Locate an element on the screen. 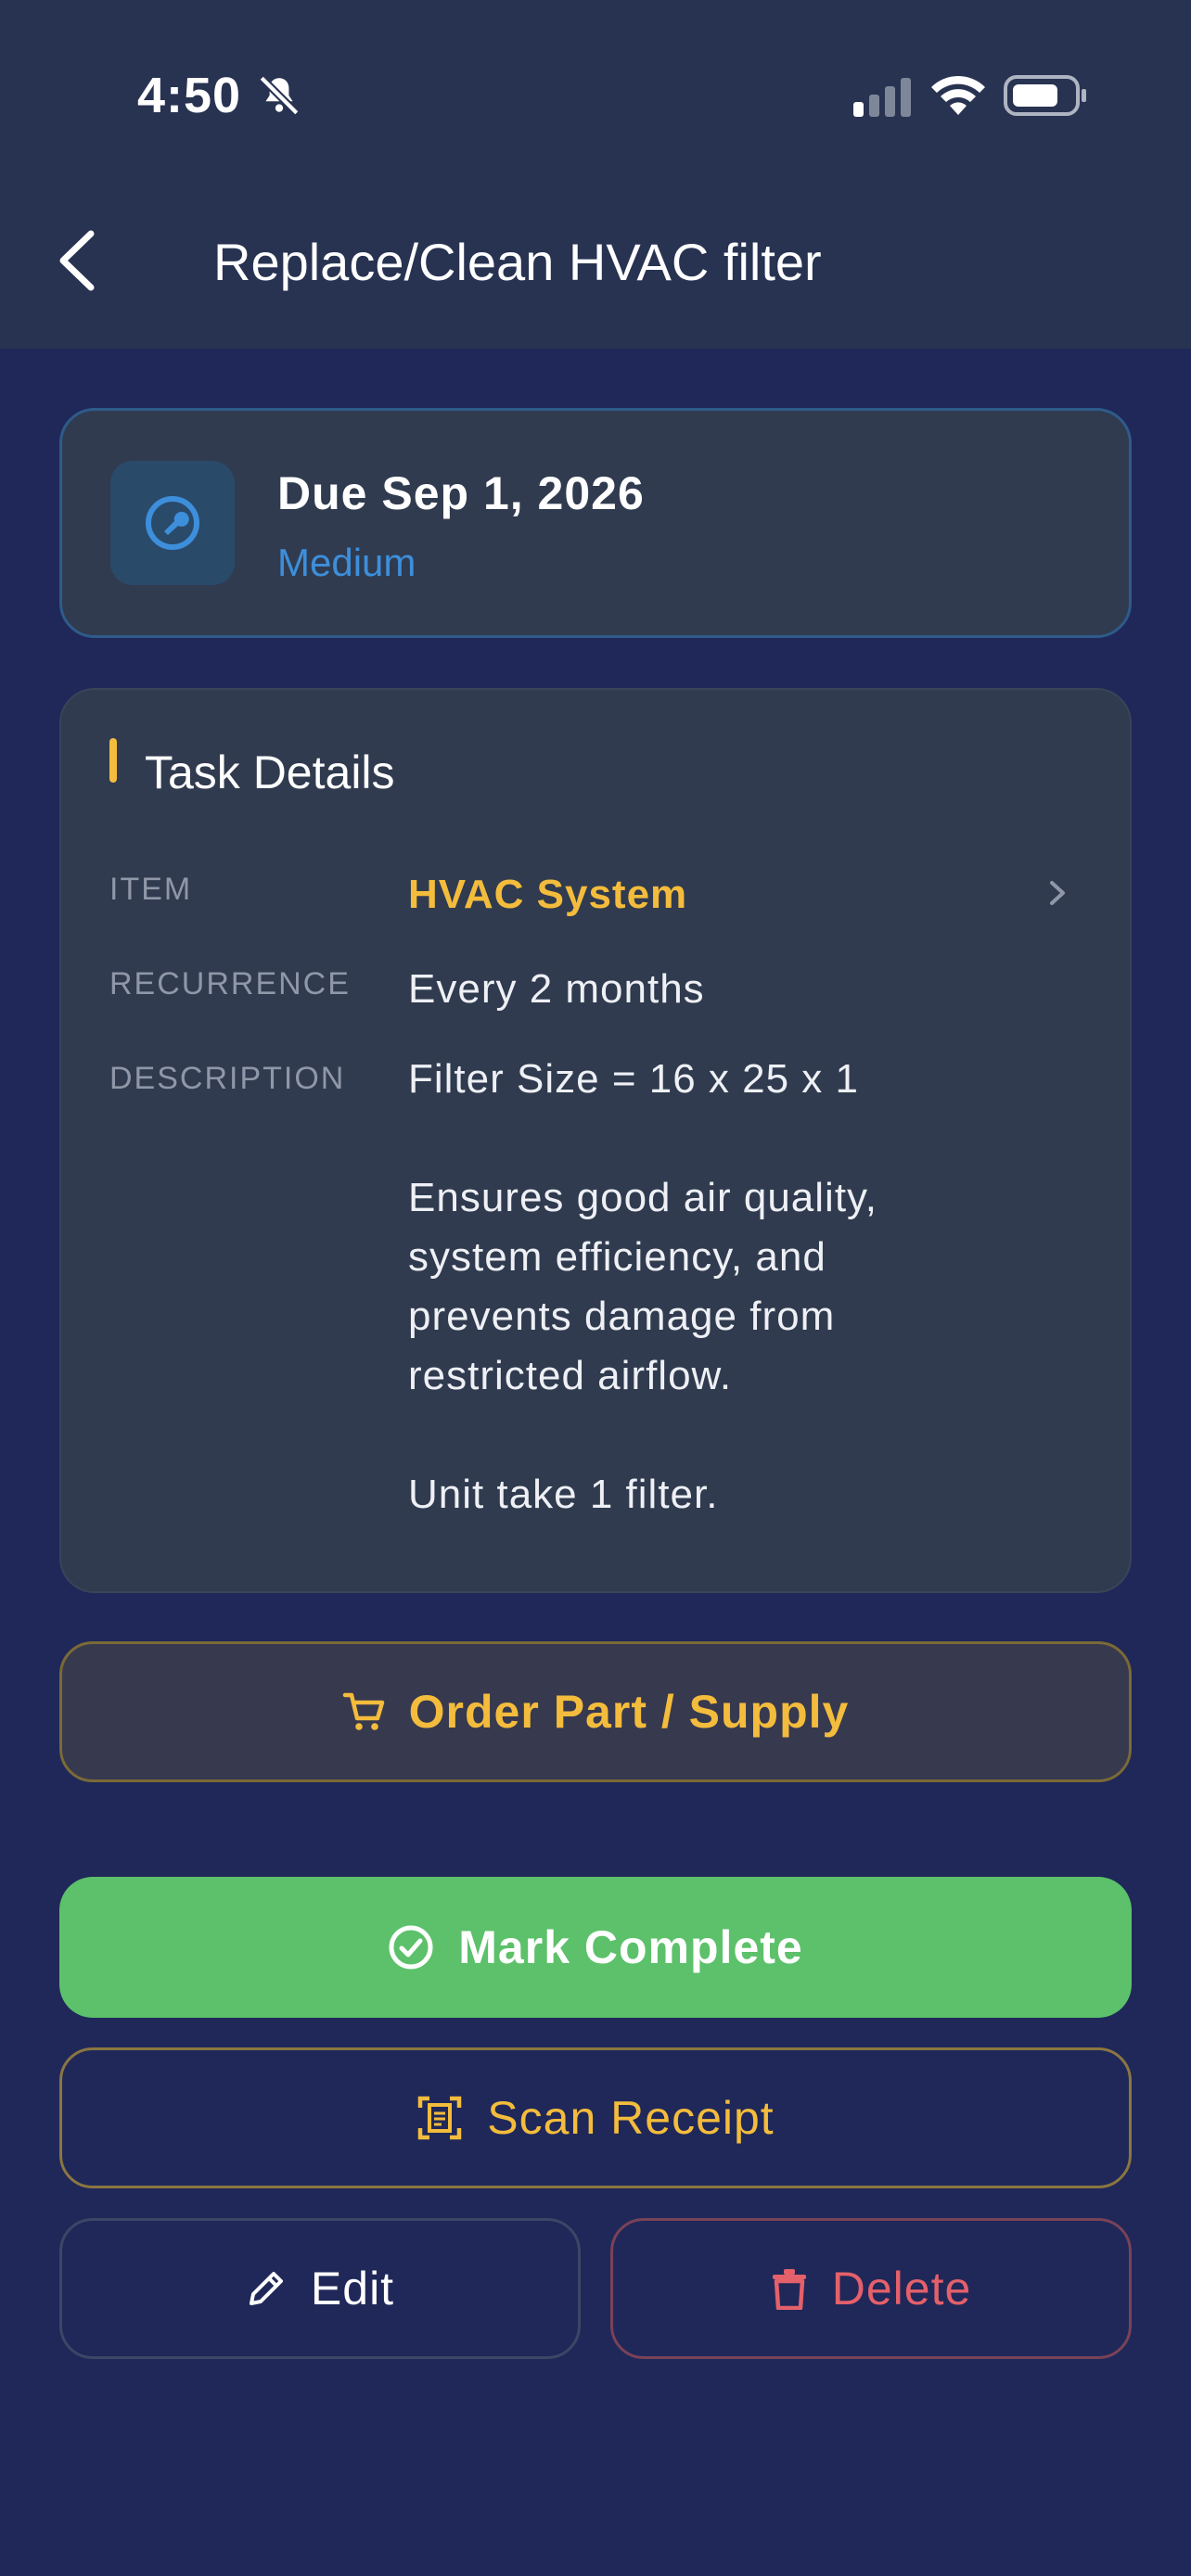 This screenshot has height=2576, width=1191. cart-icon is located at coordinates (363, 1711).